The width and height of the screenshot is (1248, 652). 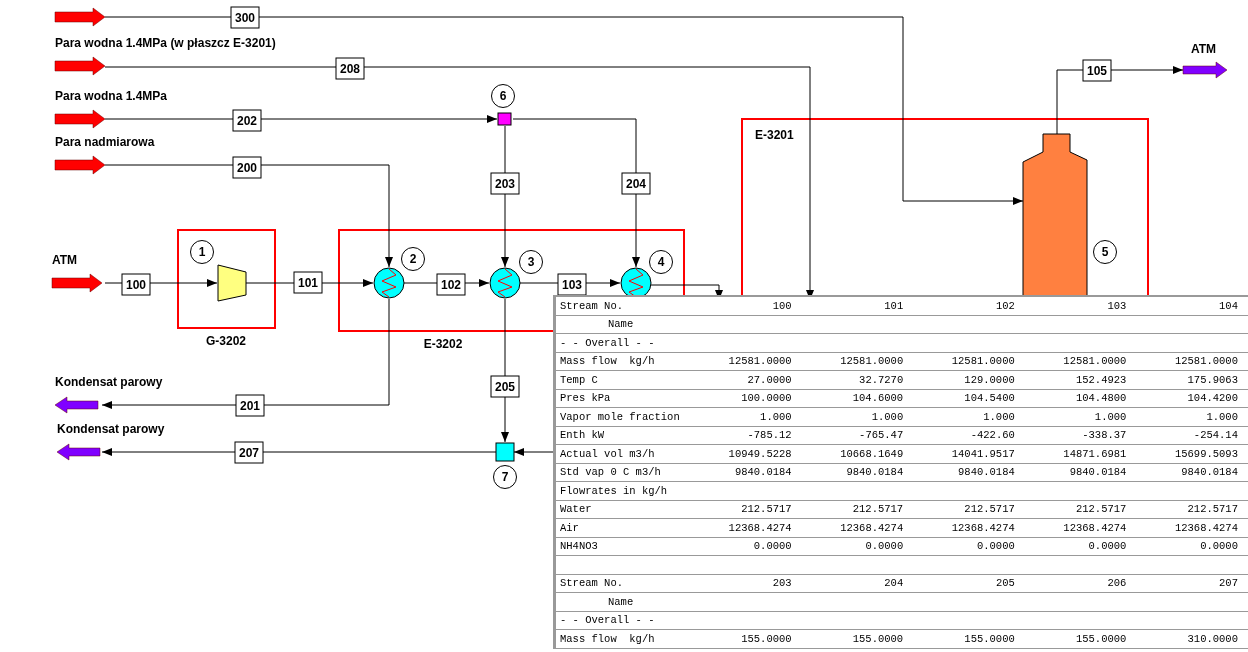 I want to click on table-cell-text: 310.0000, so click(x=1212, y=638).